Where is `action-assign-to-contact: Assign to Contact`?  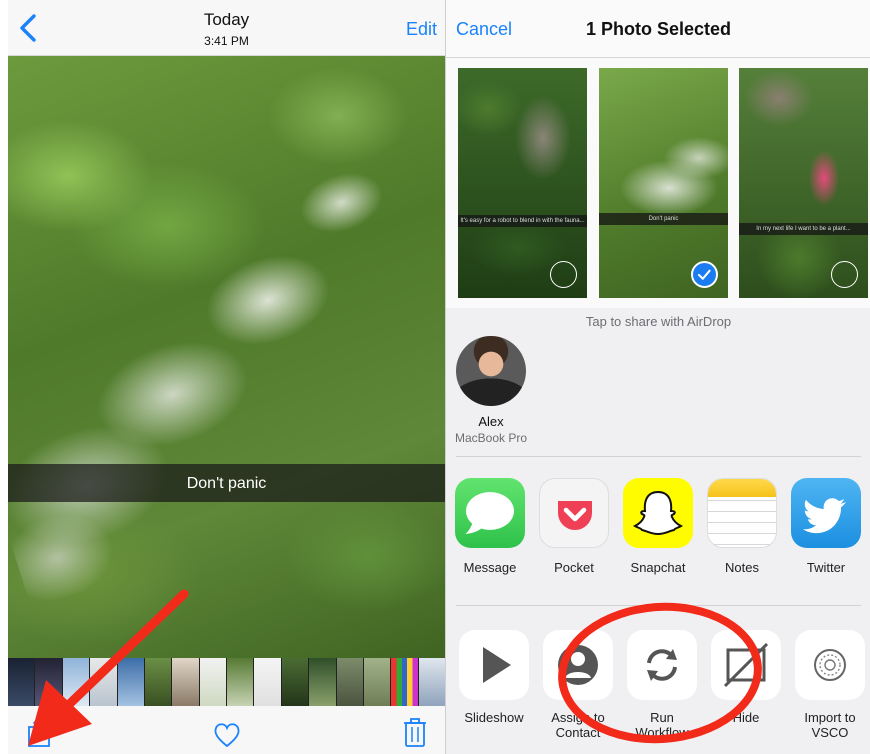 action-assign-to-contact: Assign to Contact is located at coordinates (578, 685).